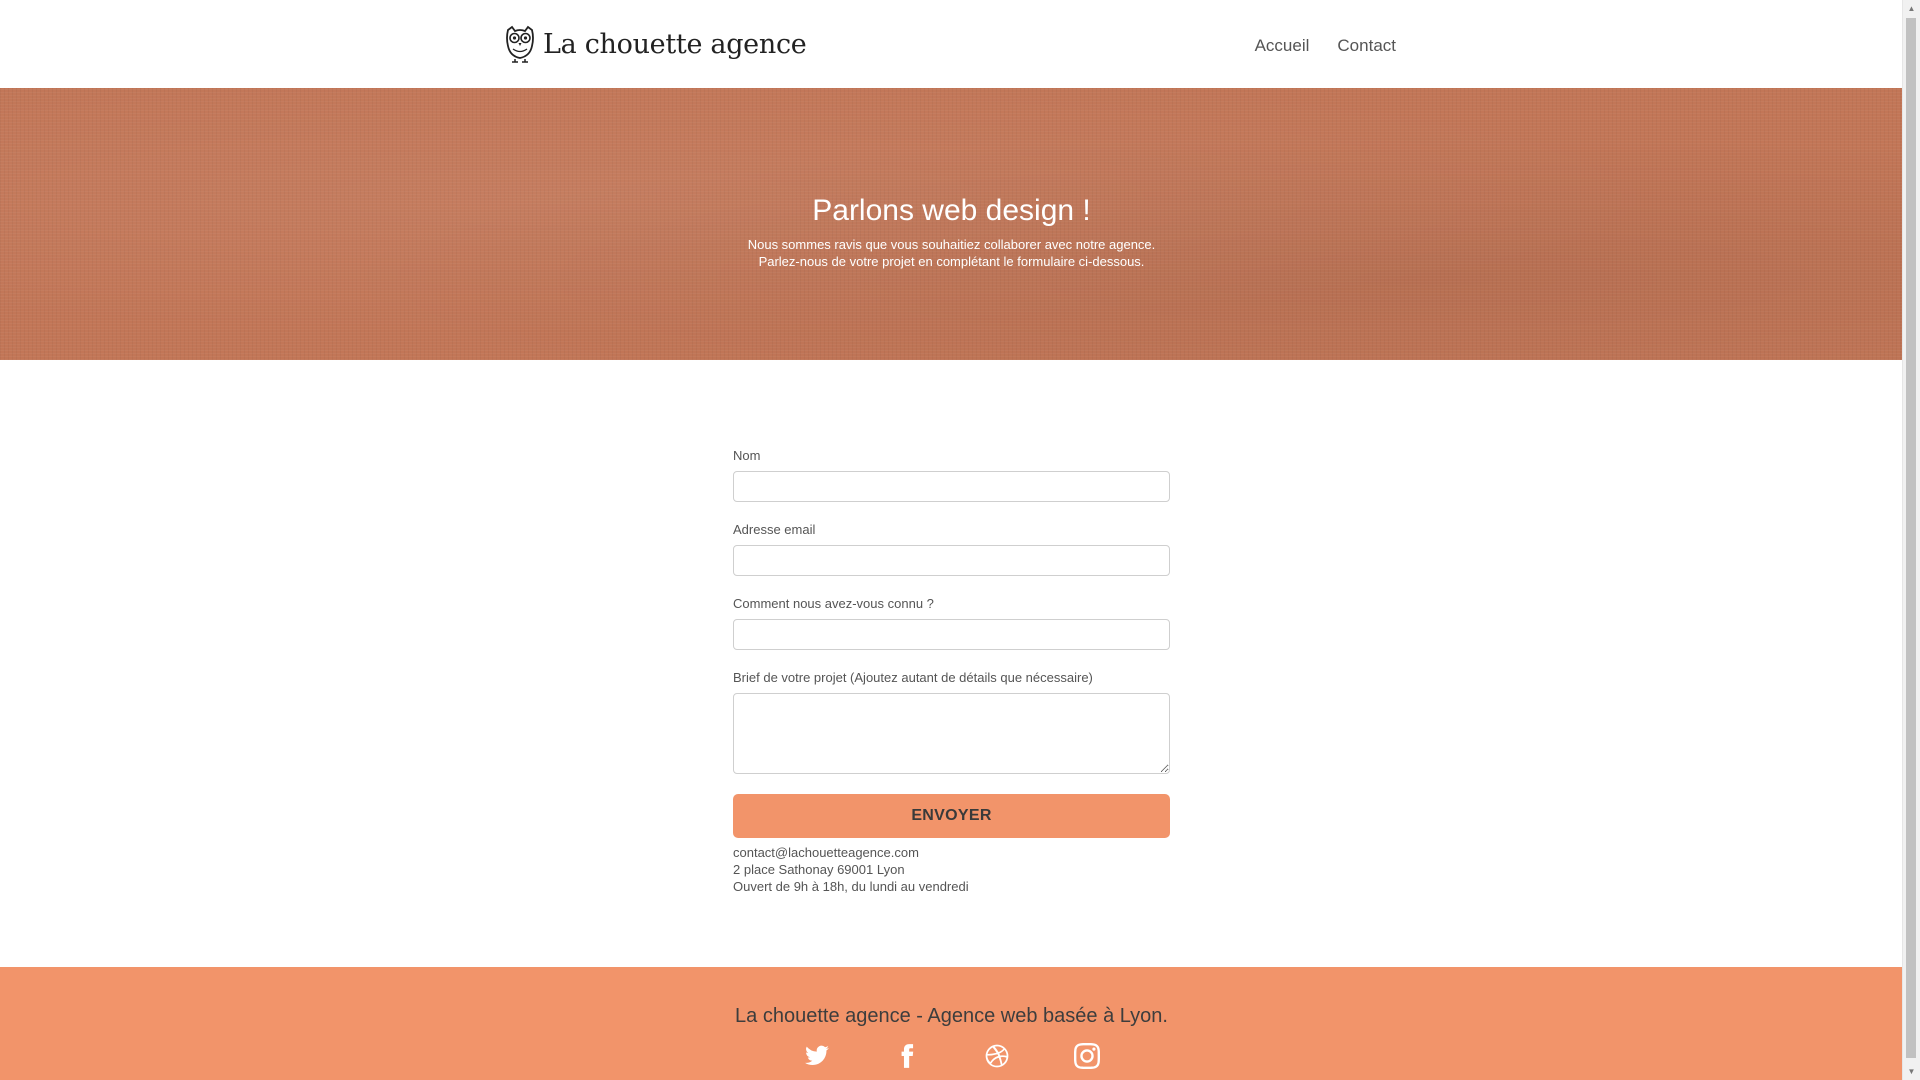 The image size is (1920, 1080). I want to click on nav-contact: Contact, so click(1366, 46).